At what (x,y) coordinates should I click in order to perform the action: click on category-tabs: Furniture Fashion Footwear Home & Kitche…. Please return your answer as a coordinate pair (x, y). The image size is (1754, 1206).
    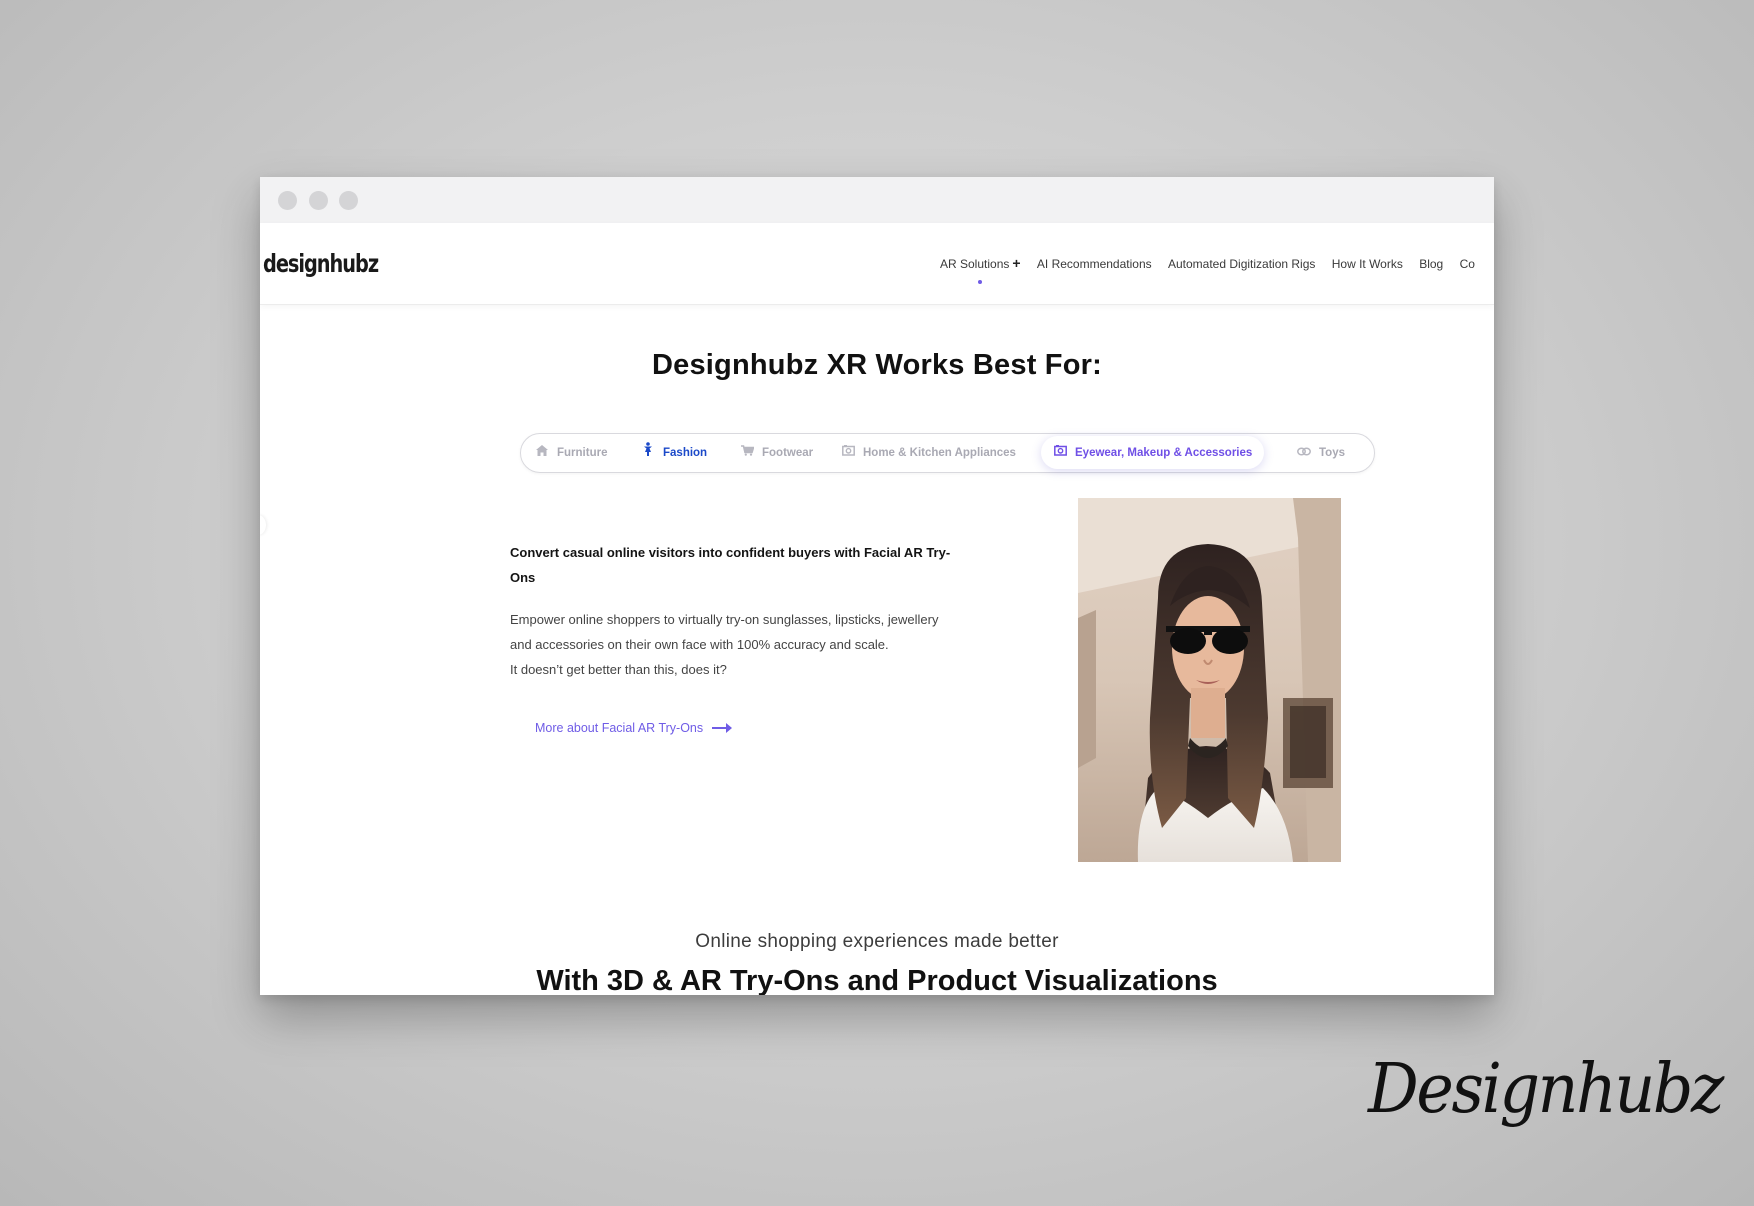
    Looking at the image, I should click on (947, 453).